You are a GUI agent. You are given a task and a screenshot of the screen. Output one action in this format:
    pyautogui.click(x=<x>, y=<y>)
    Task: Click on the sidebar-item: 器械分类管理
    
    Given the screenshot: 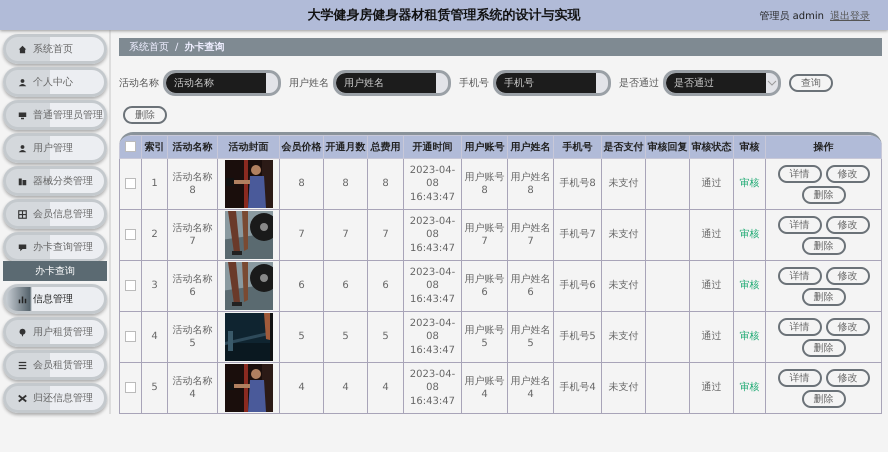 What is the action you would take?
    pyautogui.click(x=55, y=181)
    